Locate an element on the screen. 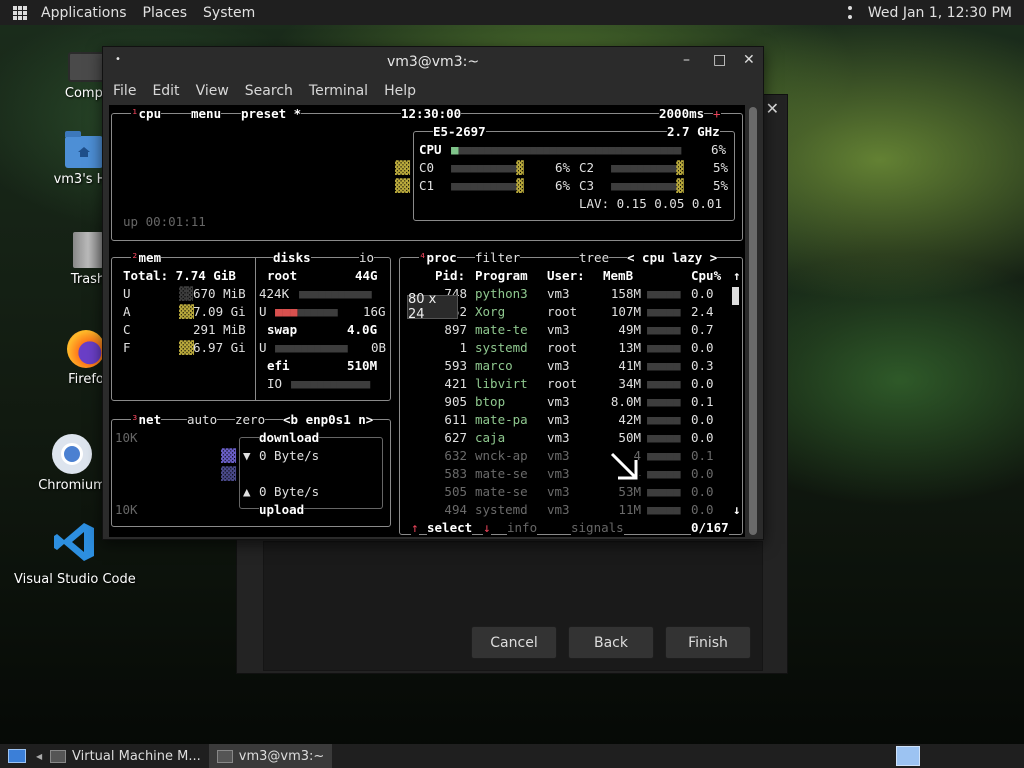  trash-icon is located at coordinates (88, 250).